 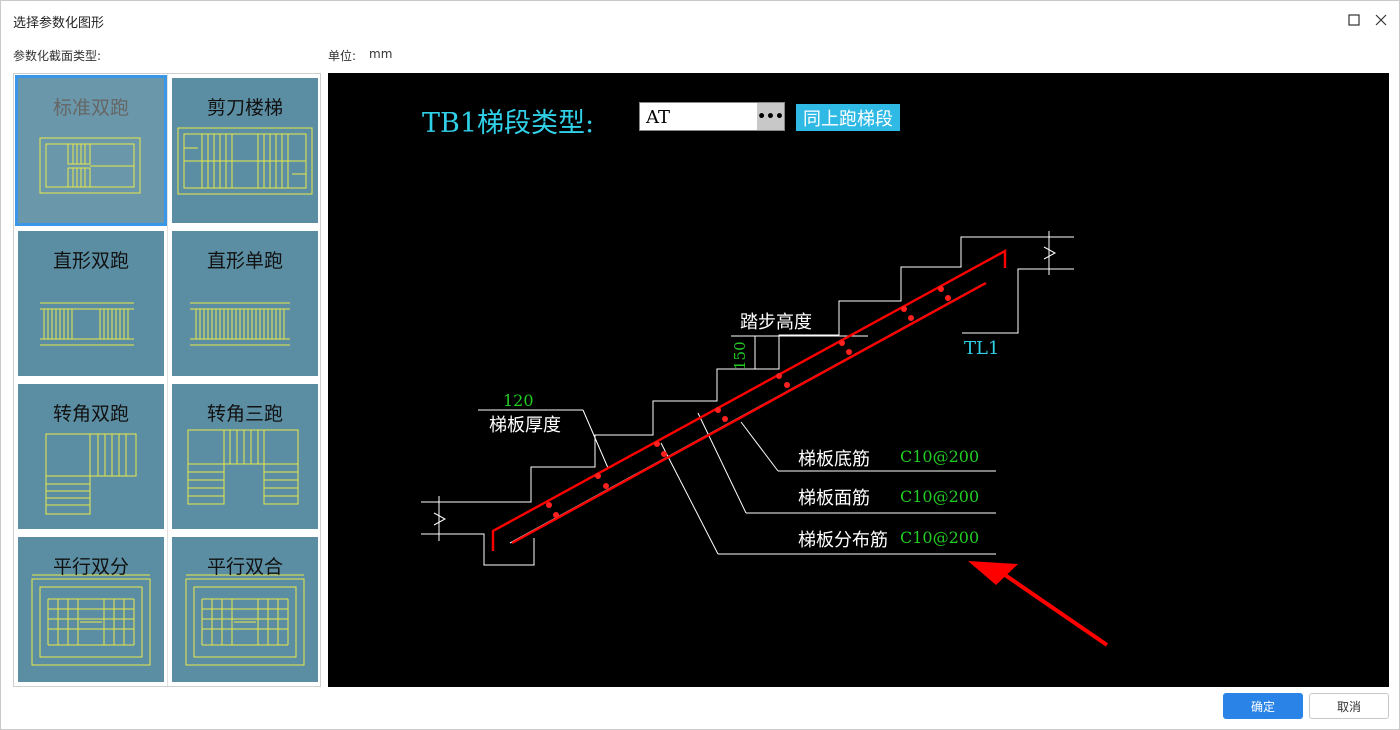 I want to click on shape-standard-double-run: 标准双跑, so click(x=91, y=150).